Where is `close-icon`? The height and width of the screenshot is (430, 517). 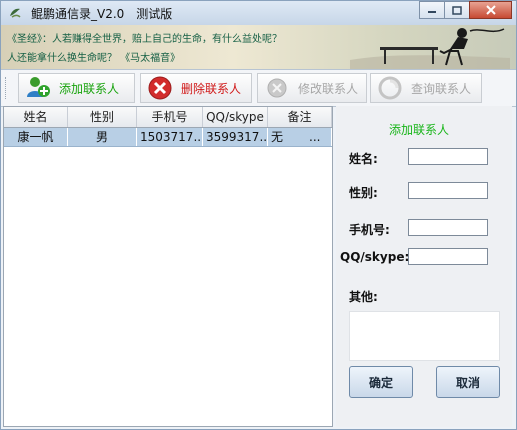 close-icon is located at coordinates (490, 10).